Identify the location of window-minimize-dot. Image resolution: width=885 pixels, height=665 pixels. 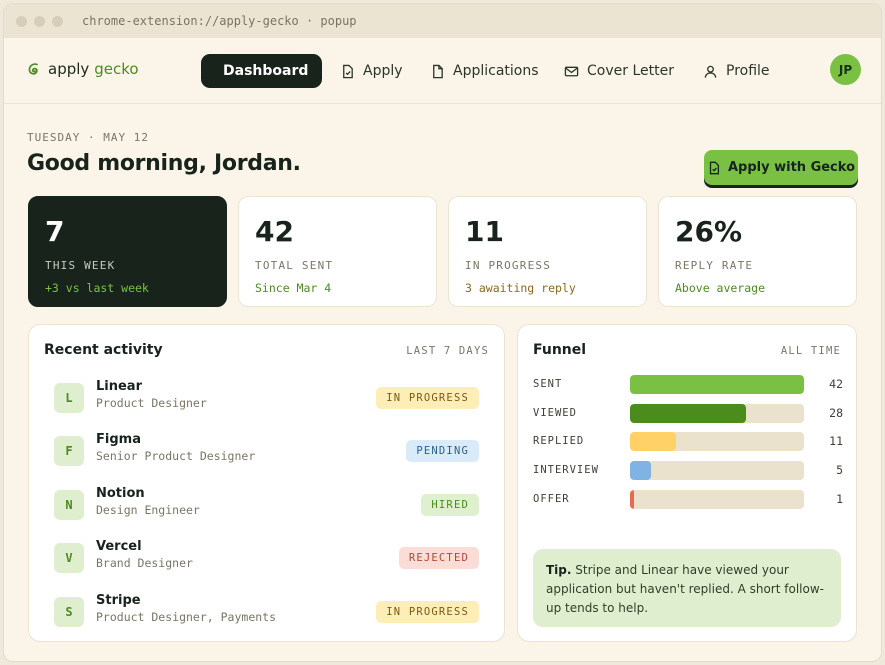
(39, 21).